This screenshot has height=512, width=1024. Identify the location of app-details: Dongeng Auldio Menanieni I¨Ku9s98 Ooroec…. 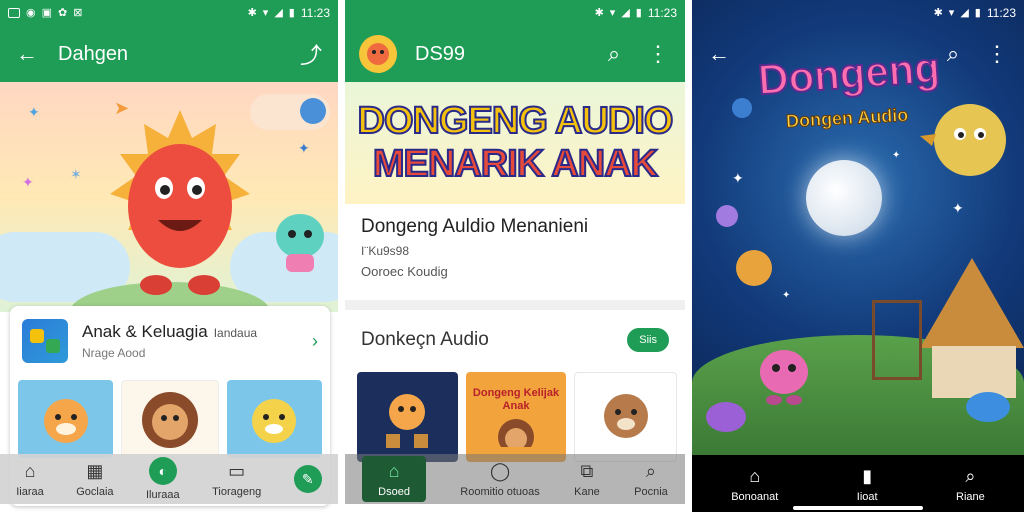
(515, 247).